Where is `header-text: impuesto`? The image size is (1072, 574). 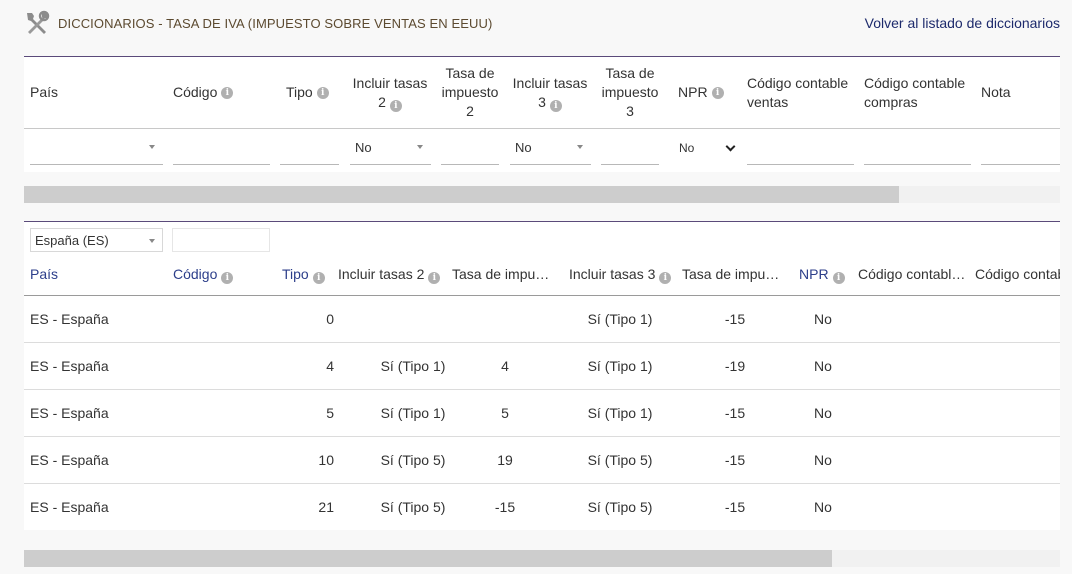
header-text: impuesto is located at coordinates (630, 92).